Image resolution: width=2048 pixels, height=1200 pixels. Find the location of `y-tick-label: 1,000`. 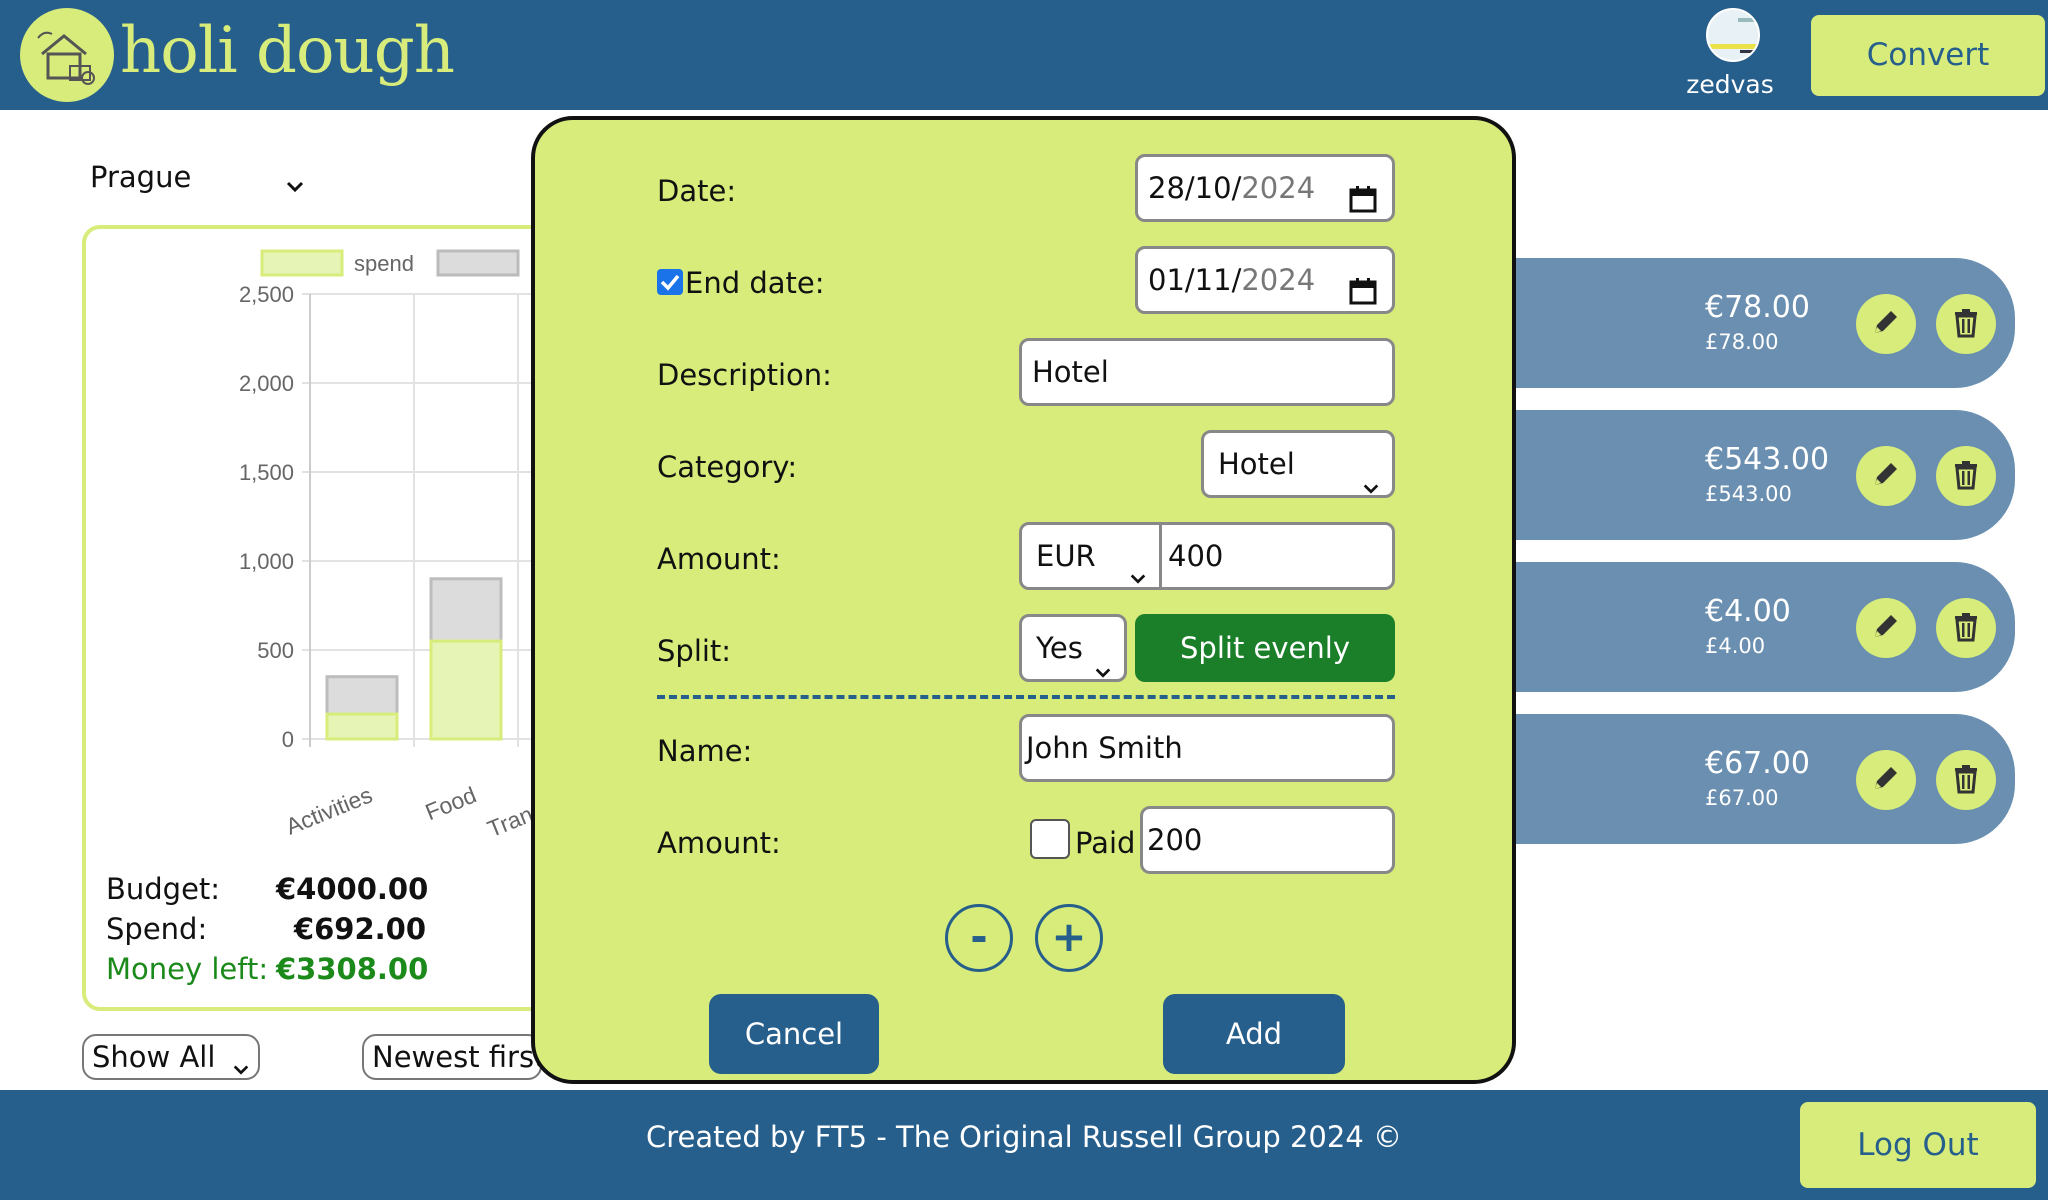

y-tick-label: 1,000 is located at coordinates (266, 561).